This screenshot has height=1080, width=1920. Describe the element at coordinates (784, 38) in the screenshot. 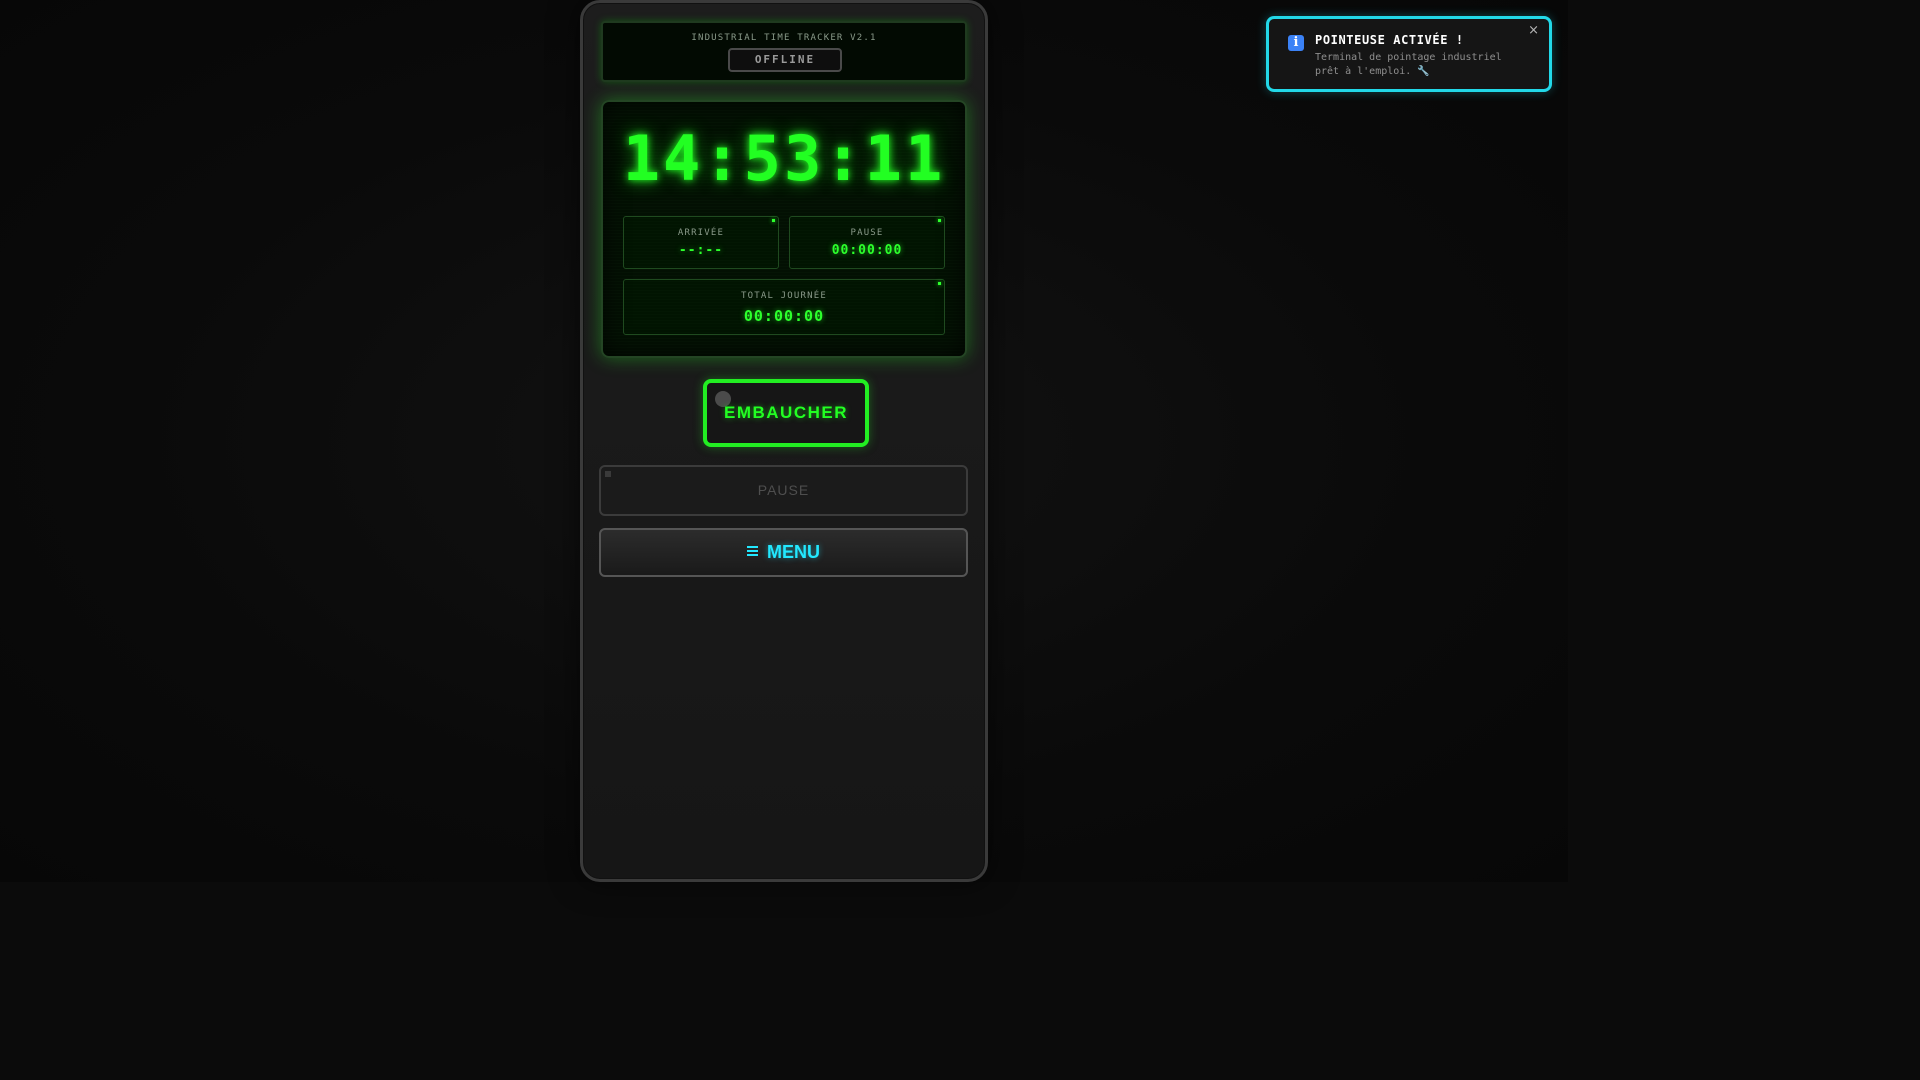

I see `app-title: INDUSTRIAL TIME TRACKER V2.1` at that location.